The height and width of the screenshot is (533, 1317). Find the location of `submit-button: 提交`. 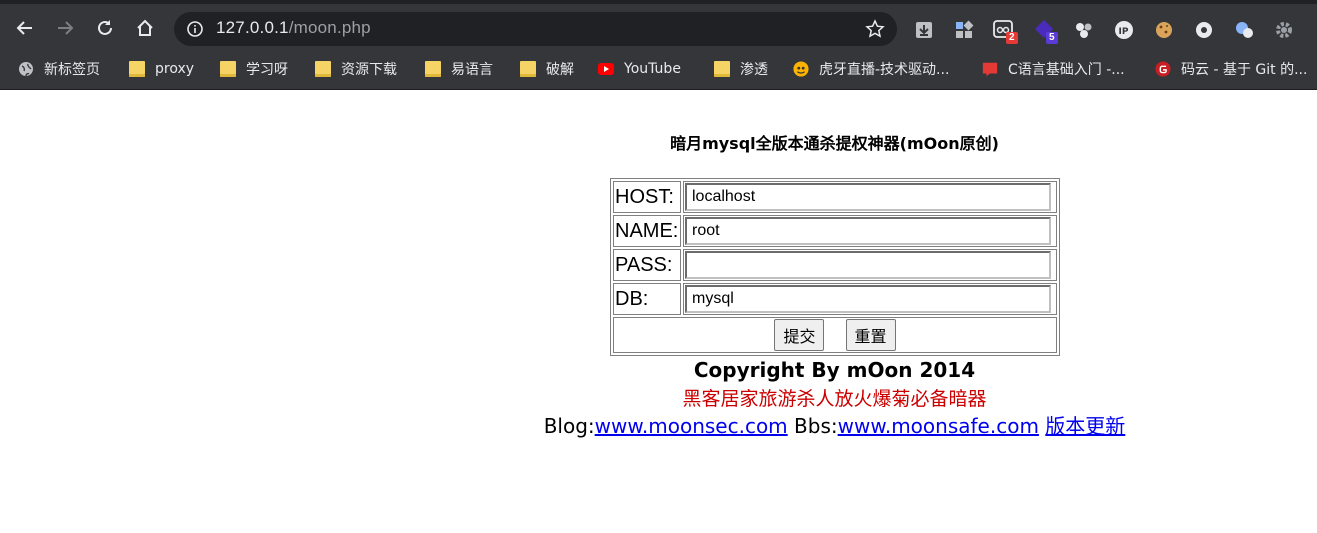

submit-button: 提交 is located at coordinates (799, 335).